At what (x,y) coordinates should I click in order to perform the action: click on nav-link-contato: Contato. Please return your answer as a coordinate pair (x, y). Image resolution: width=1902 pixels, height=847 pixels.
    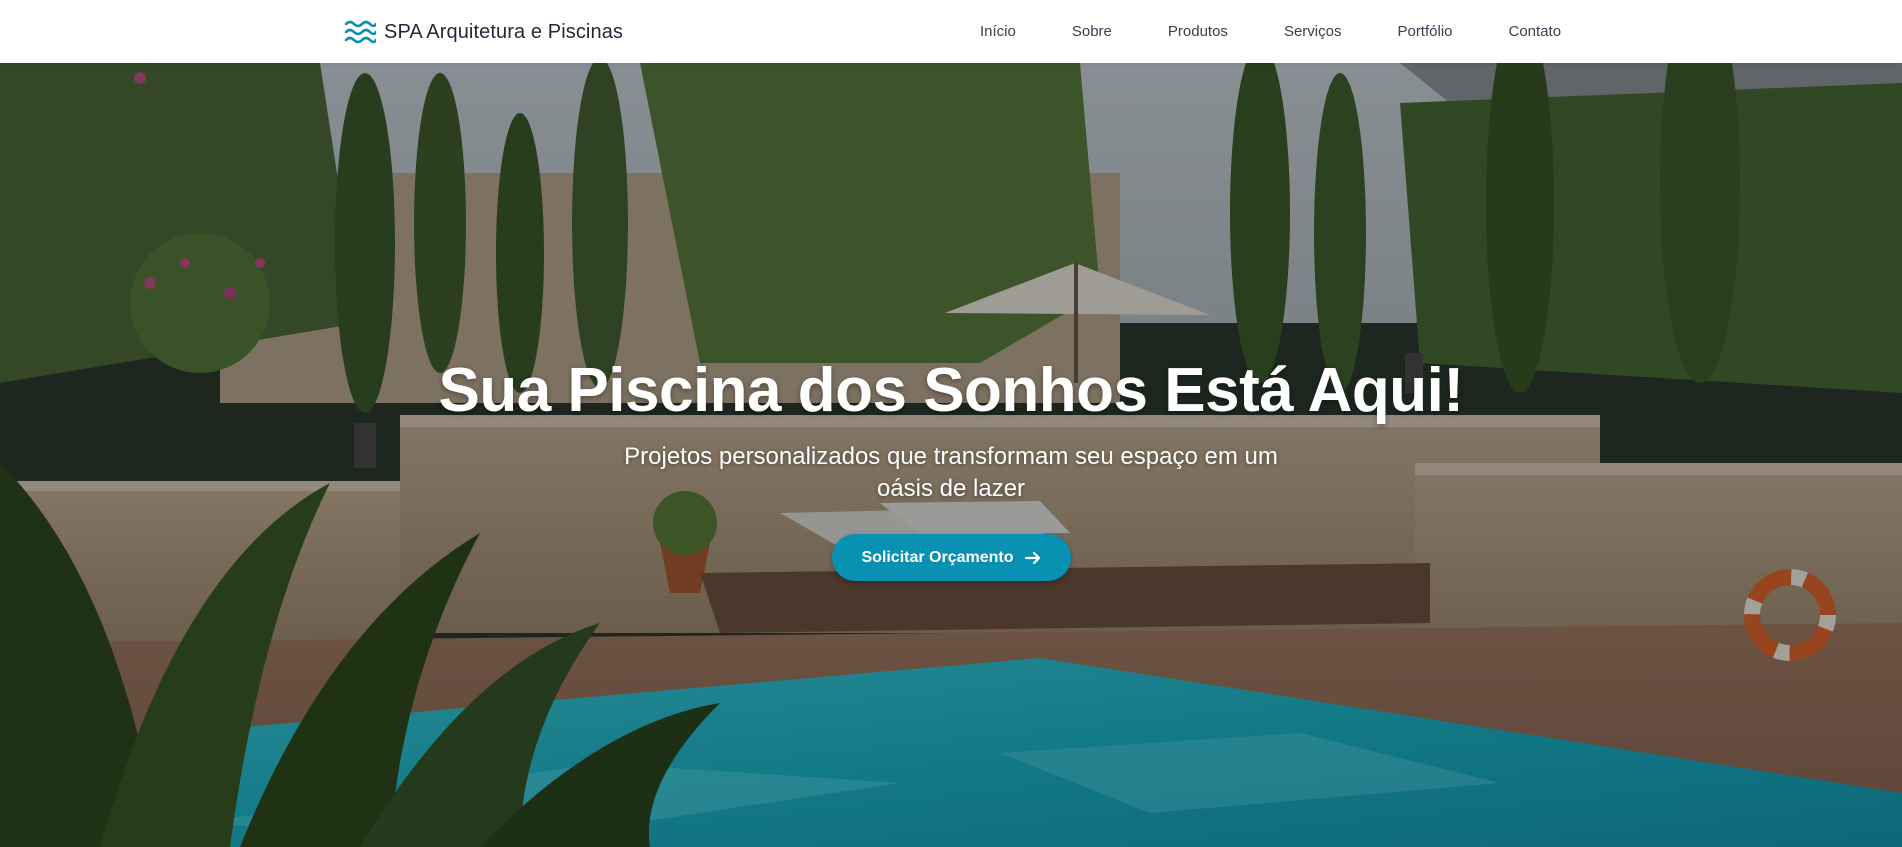
    Looking at the image, I should click on (1535, 31).